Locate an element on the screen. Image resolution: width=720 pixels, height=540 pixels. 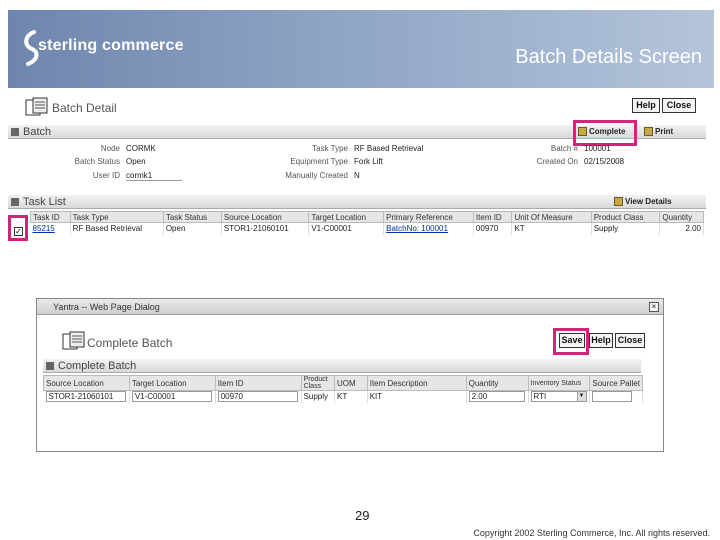
item-description-cell: KIT is located at coordinates (417, 396).